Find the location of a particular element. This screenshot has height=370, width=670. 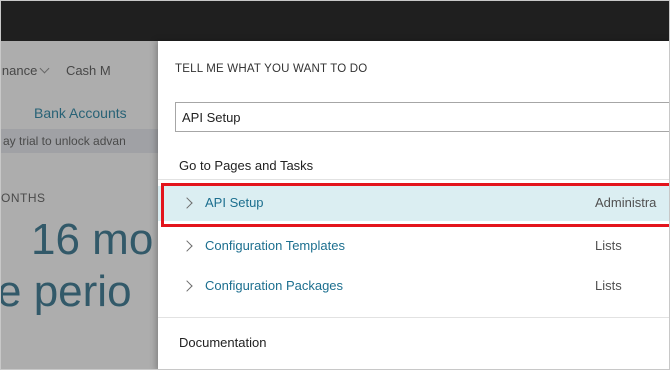

top-bar is located at coordinates (335, 21).